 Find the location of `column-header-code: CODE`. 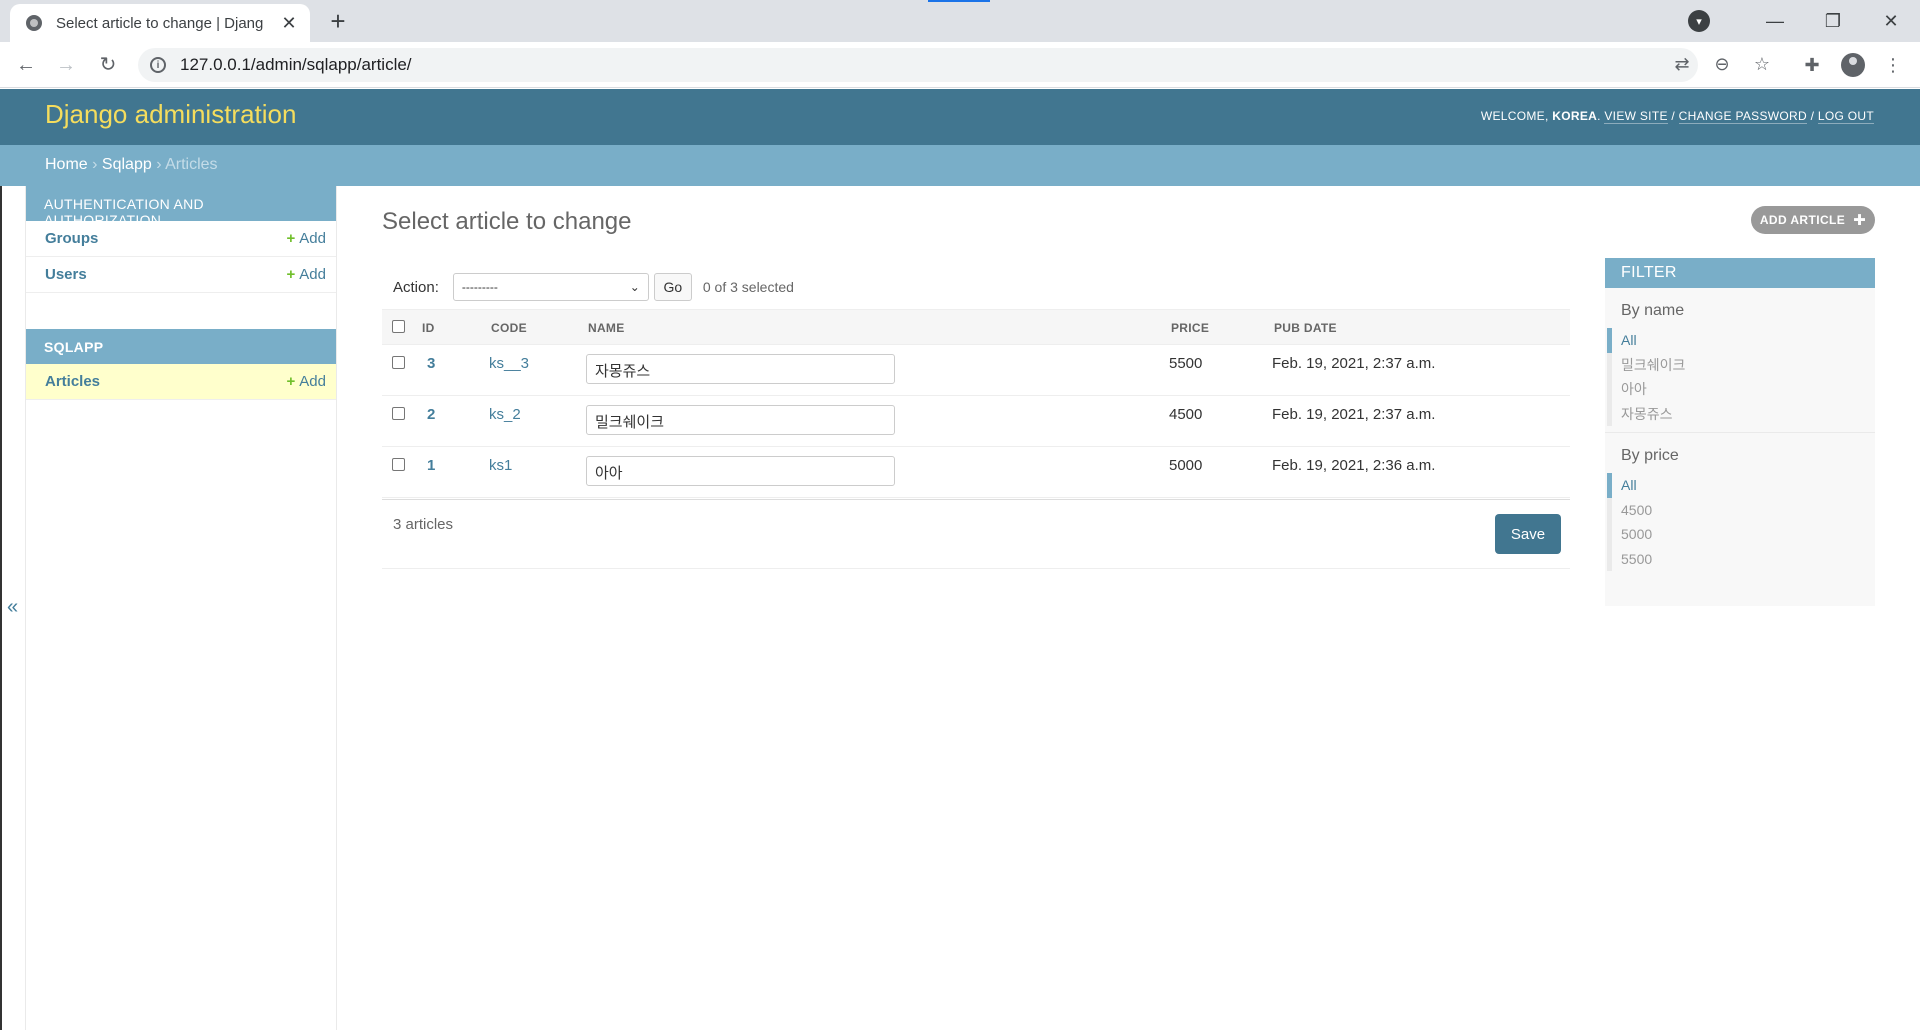

column-header-code: CODE is located at coordinates (509, 328).